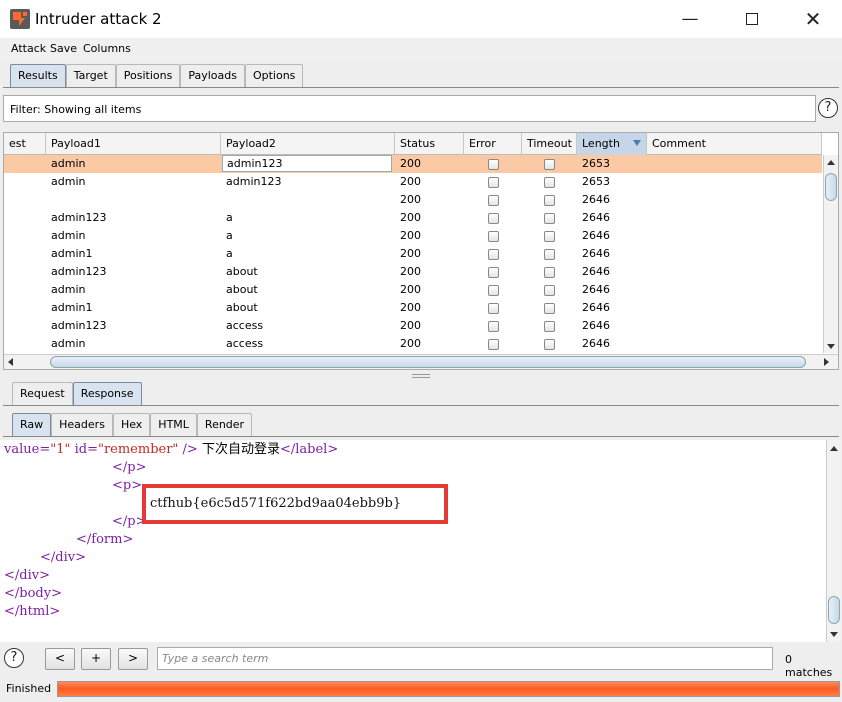 The width and height of the screenshot is (842, 702). Describe the element at coordinates (421, 49) in the screenshot. I see `menu-bar: Attack Save Columns` at that location.